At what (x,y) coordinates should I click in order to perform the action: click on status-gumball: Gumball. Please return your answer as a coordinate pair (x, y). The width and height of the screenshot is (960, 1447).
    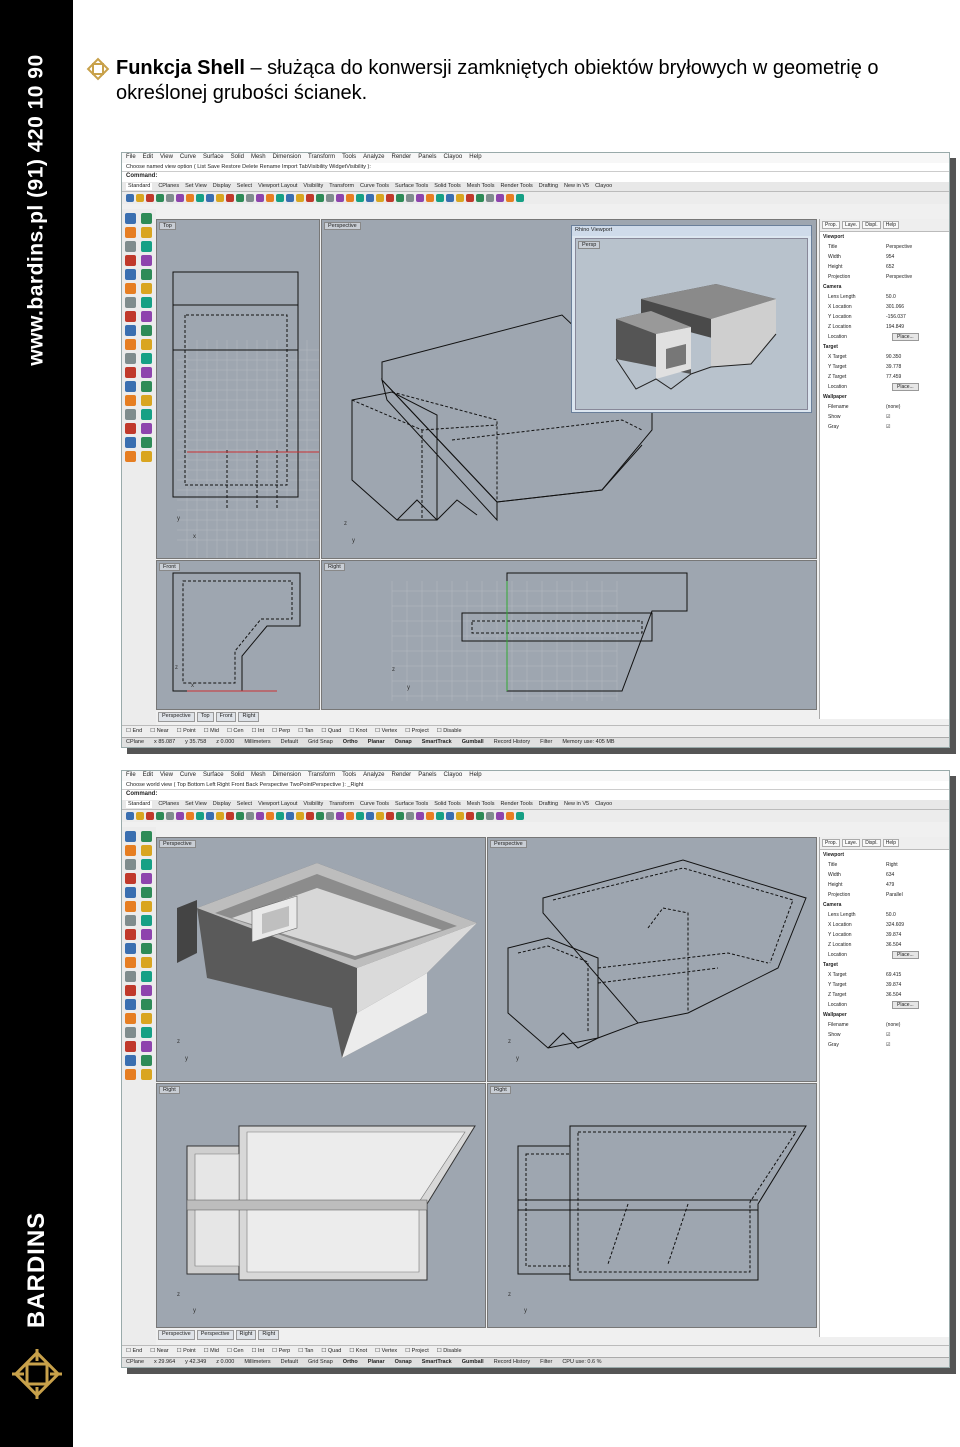
    Looking at the image, I should click on (473, 742).